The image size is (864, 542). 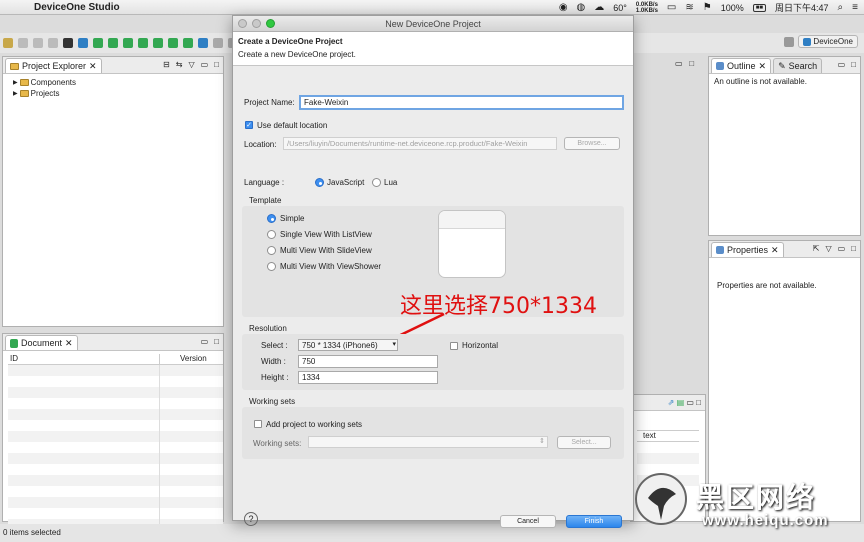 I want to click on height-input: 1334, so click(x=368, y=377).